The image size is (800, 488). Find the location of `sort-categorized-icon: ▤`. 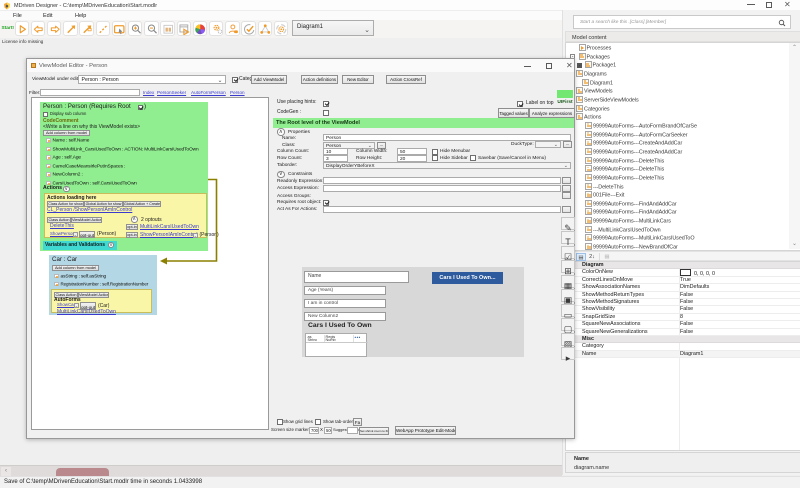

sort-categorized-icon: ▤ is located at coordinates (581, 256).